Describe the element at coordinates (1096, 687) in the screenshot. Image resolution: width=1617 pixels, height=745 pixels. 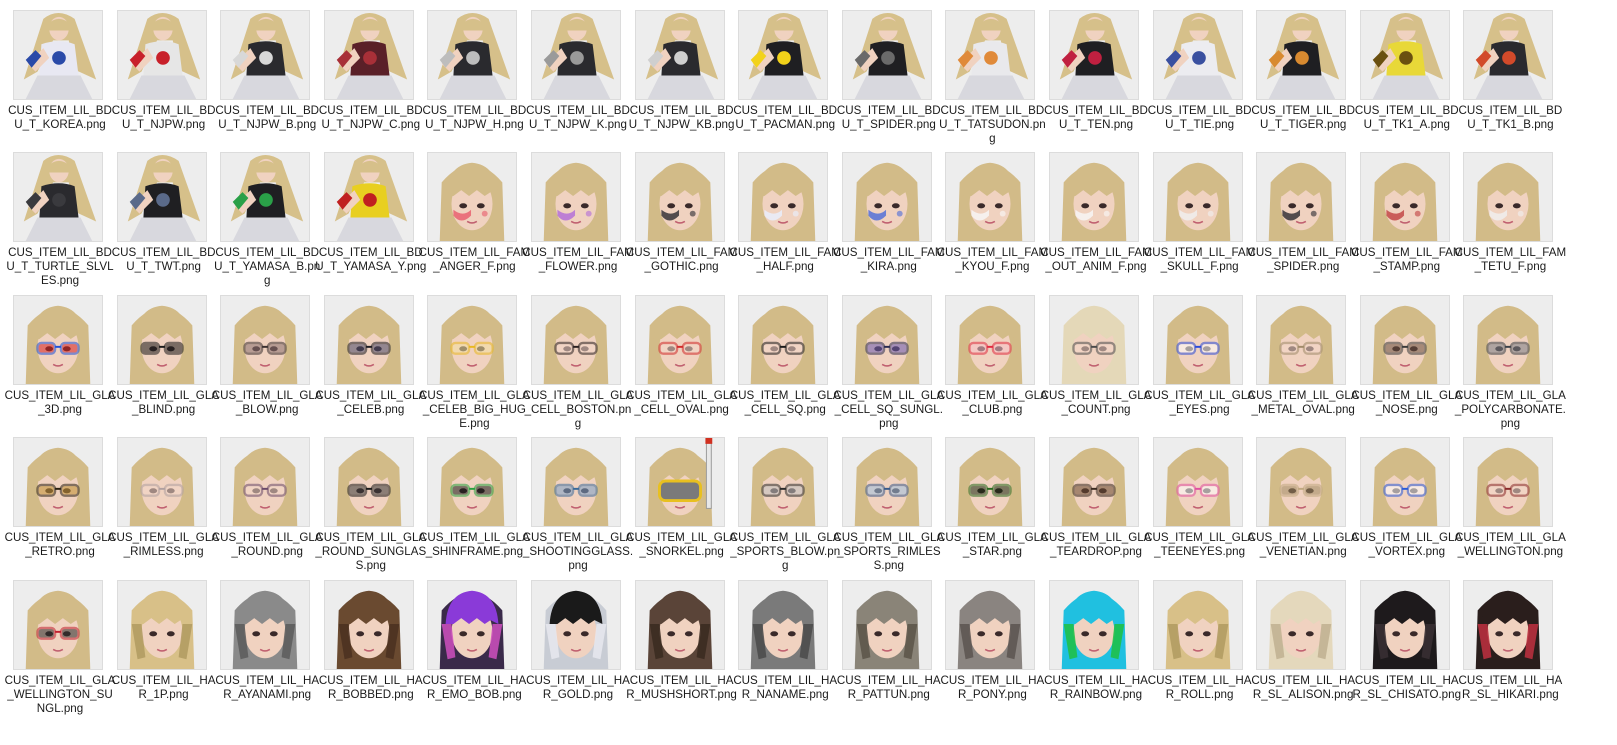
I see `file-name: CUS_ITEM_LIL_HAR_RAINBOW.png` at that location.